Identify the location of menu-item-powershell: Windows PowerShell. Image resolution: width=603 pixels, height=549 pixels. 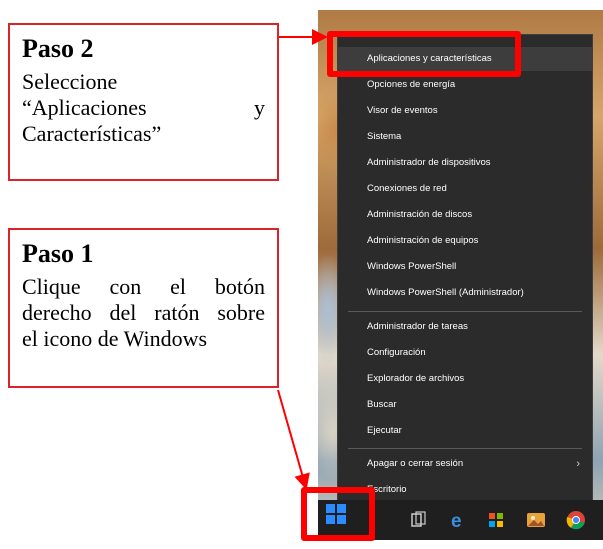
(465, 267).